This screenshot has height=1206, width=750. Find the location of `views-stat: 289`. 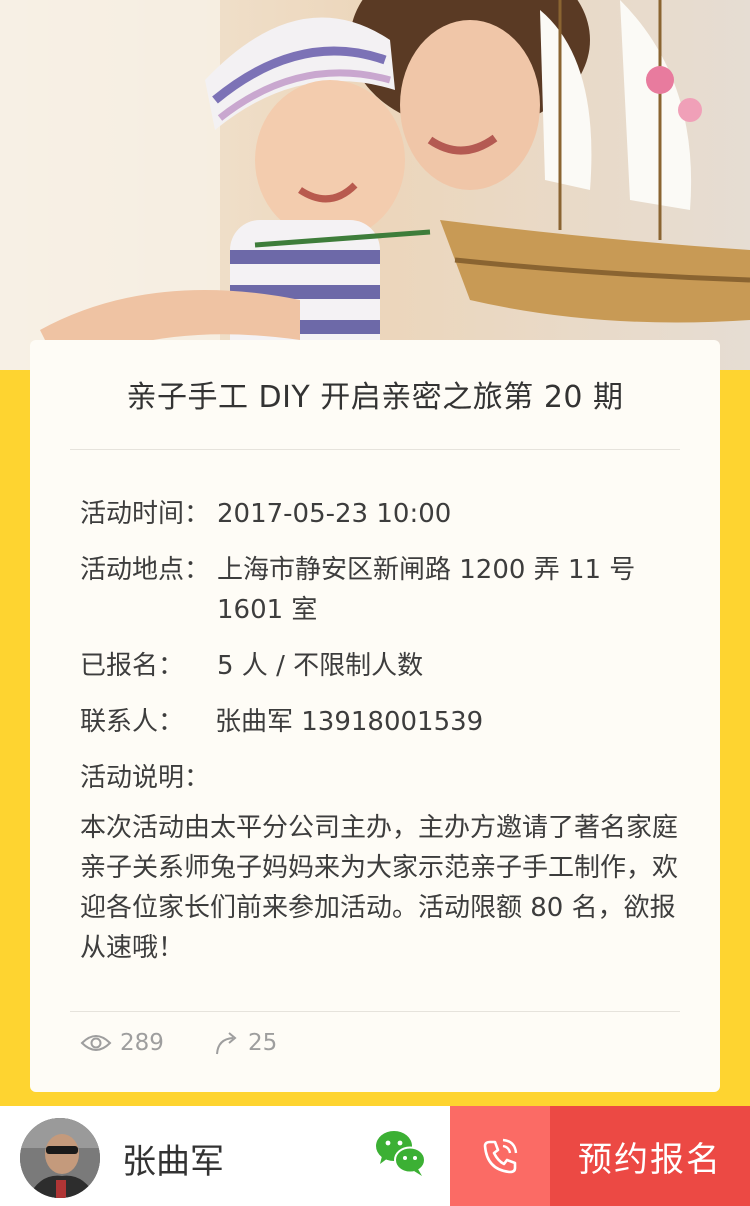

views-stat: 289 is located at coordinates (122, 1043).